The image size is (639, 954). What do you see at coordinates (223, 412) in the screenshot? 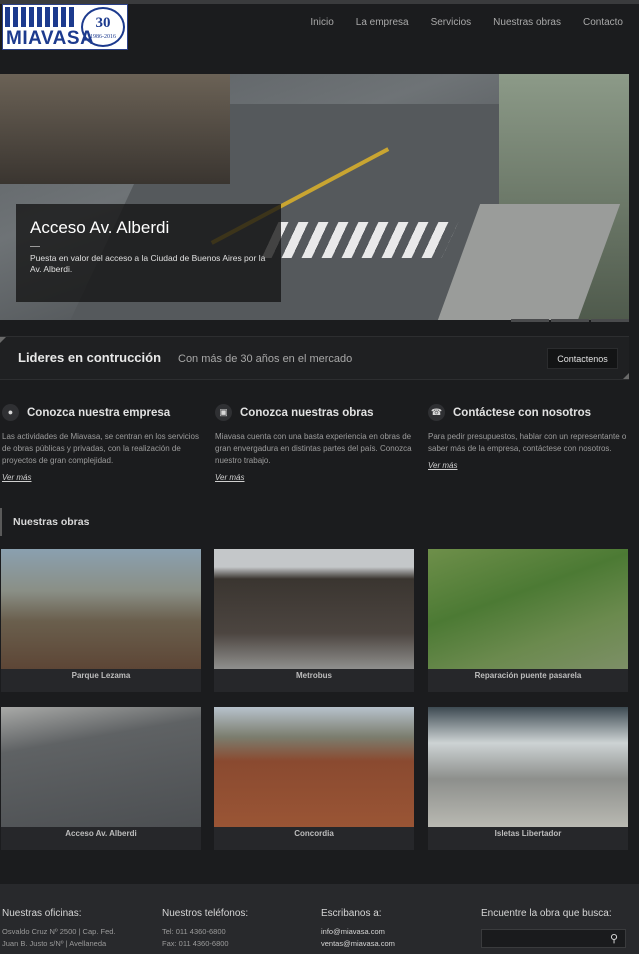
I see `building-icon: ▣` at bounding box center [223, 412].